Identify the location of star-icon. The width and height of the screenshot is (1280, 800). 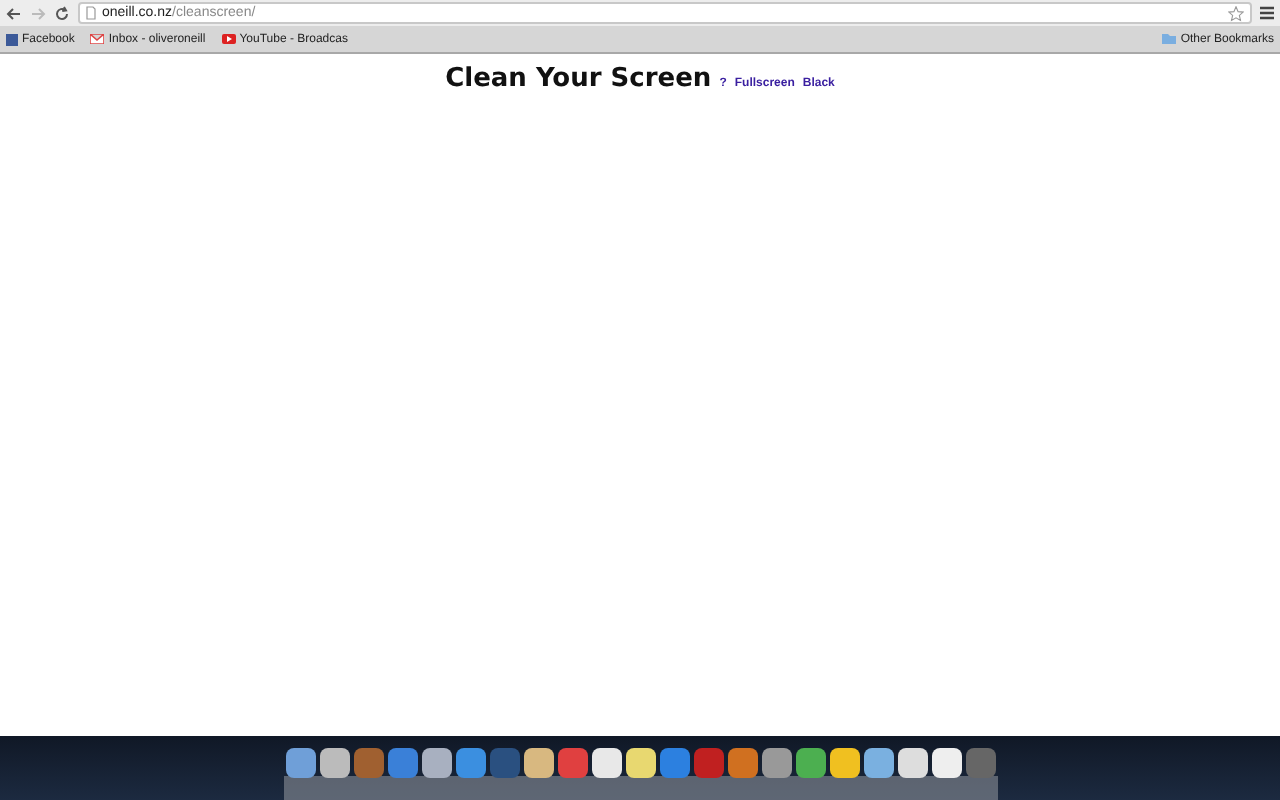
(1236, 13).